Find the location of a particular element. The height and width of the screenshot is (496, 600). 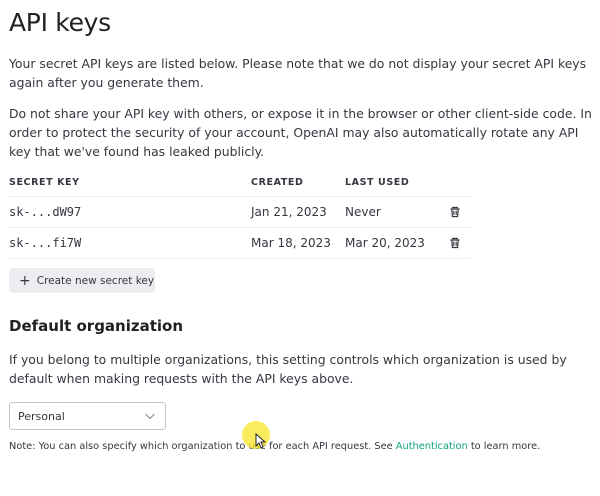

secret-key-value: sk-...fi7W is located at coordinates (130, 243).